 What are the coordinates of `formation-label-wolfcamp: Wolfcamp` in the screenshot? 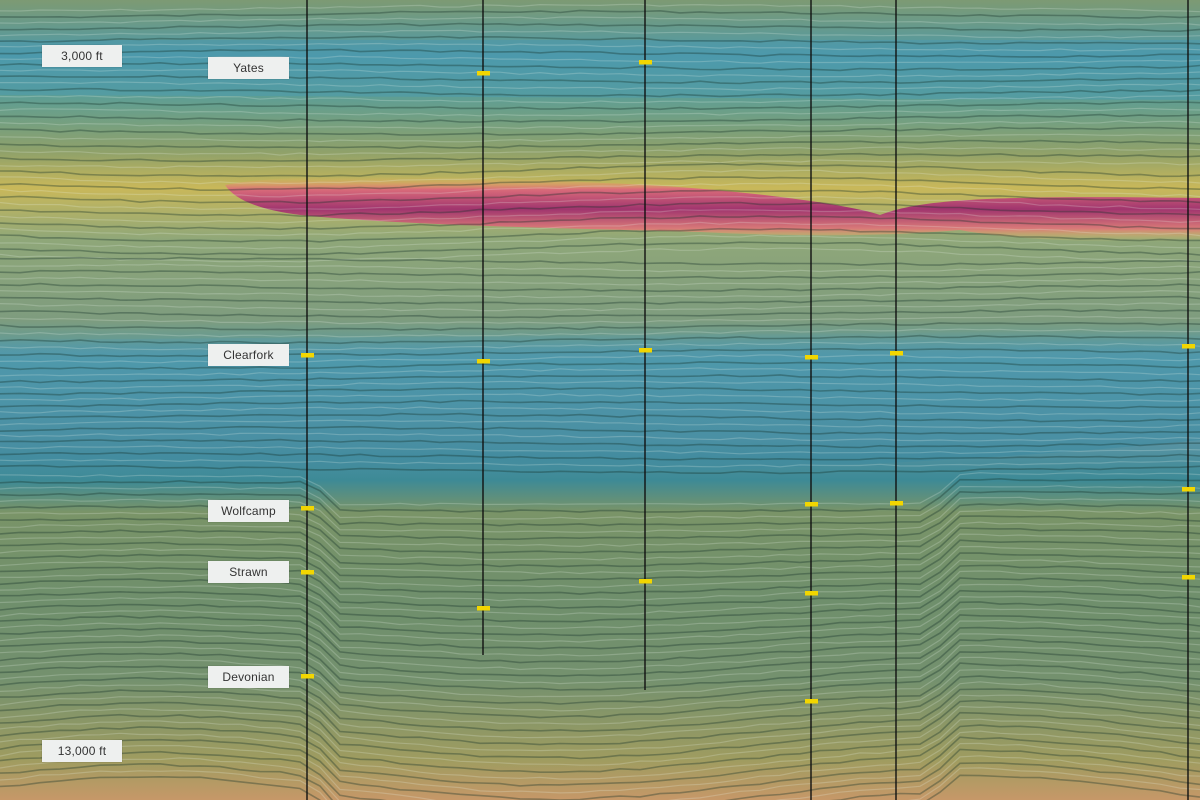 It's located at (248, 511).